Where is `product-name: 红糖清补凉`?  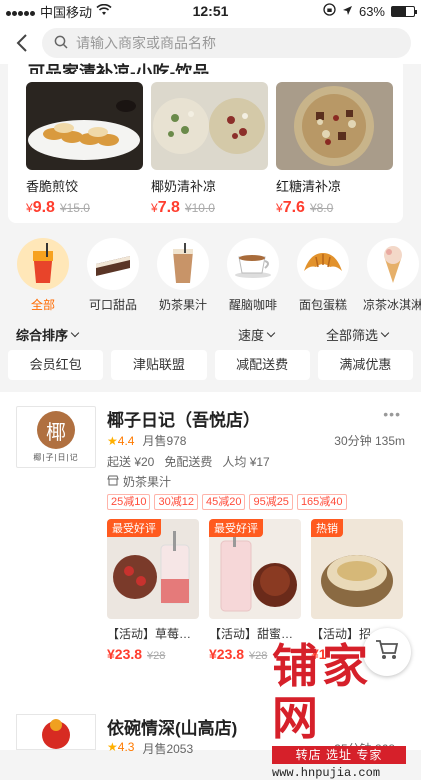 product-name: 红糖清补凉 is located at coordinates (309, 186).